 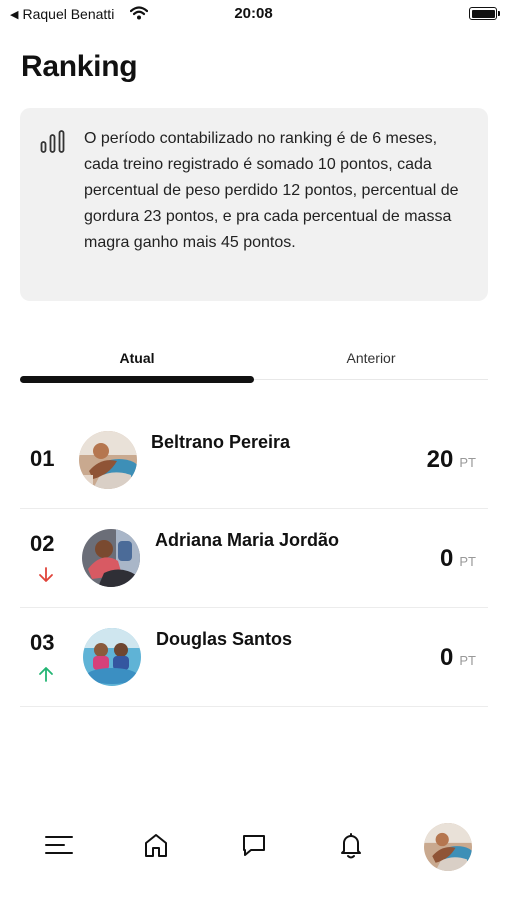 What do you see at coordinates (137, 379) in the screenshot?
I see `tab-active-indicator` at bounding box center [137, 379].